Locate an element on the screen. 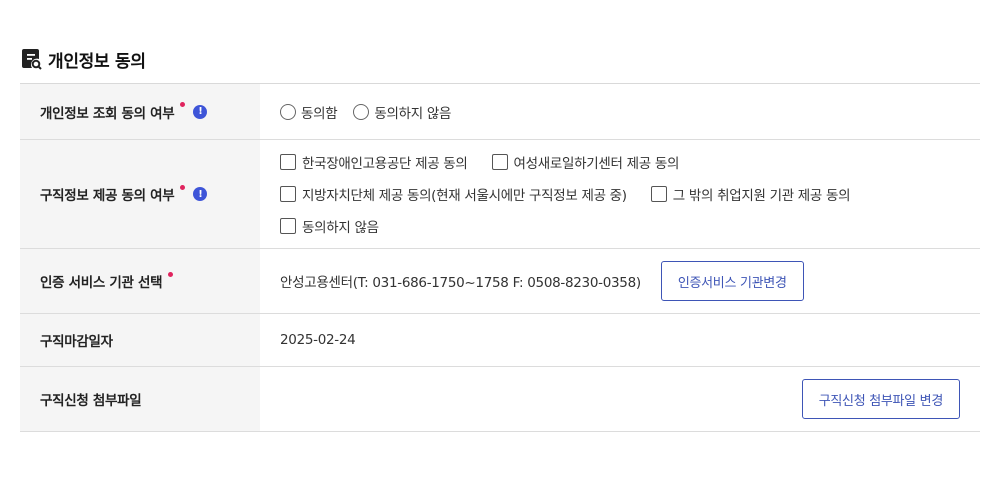 The image size is (1000, 500). jobinfo-consent-label-cell: 구직정보 제공 동의 여부 ! is located at coordinates (140, 194).